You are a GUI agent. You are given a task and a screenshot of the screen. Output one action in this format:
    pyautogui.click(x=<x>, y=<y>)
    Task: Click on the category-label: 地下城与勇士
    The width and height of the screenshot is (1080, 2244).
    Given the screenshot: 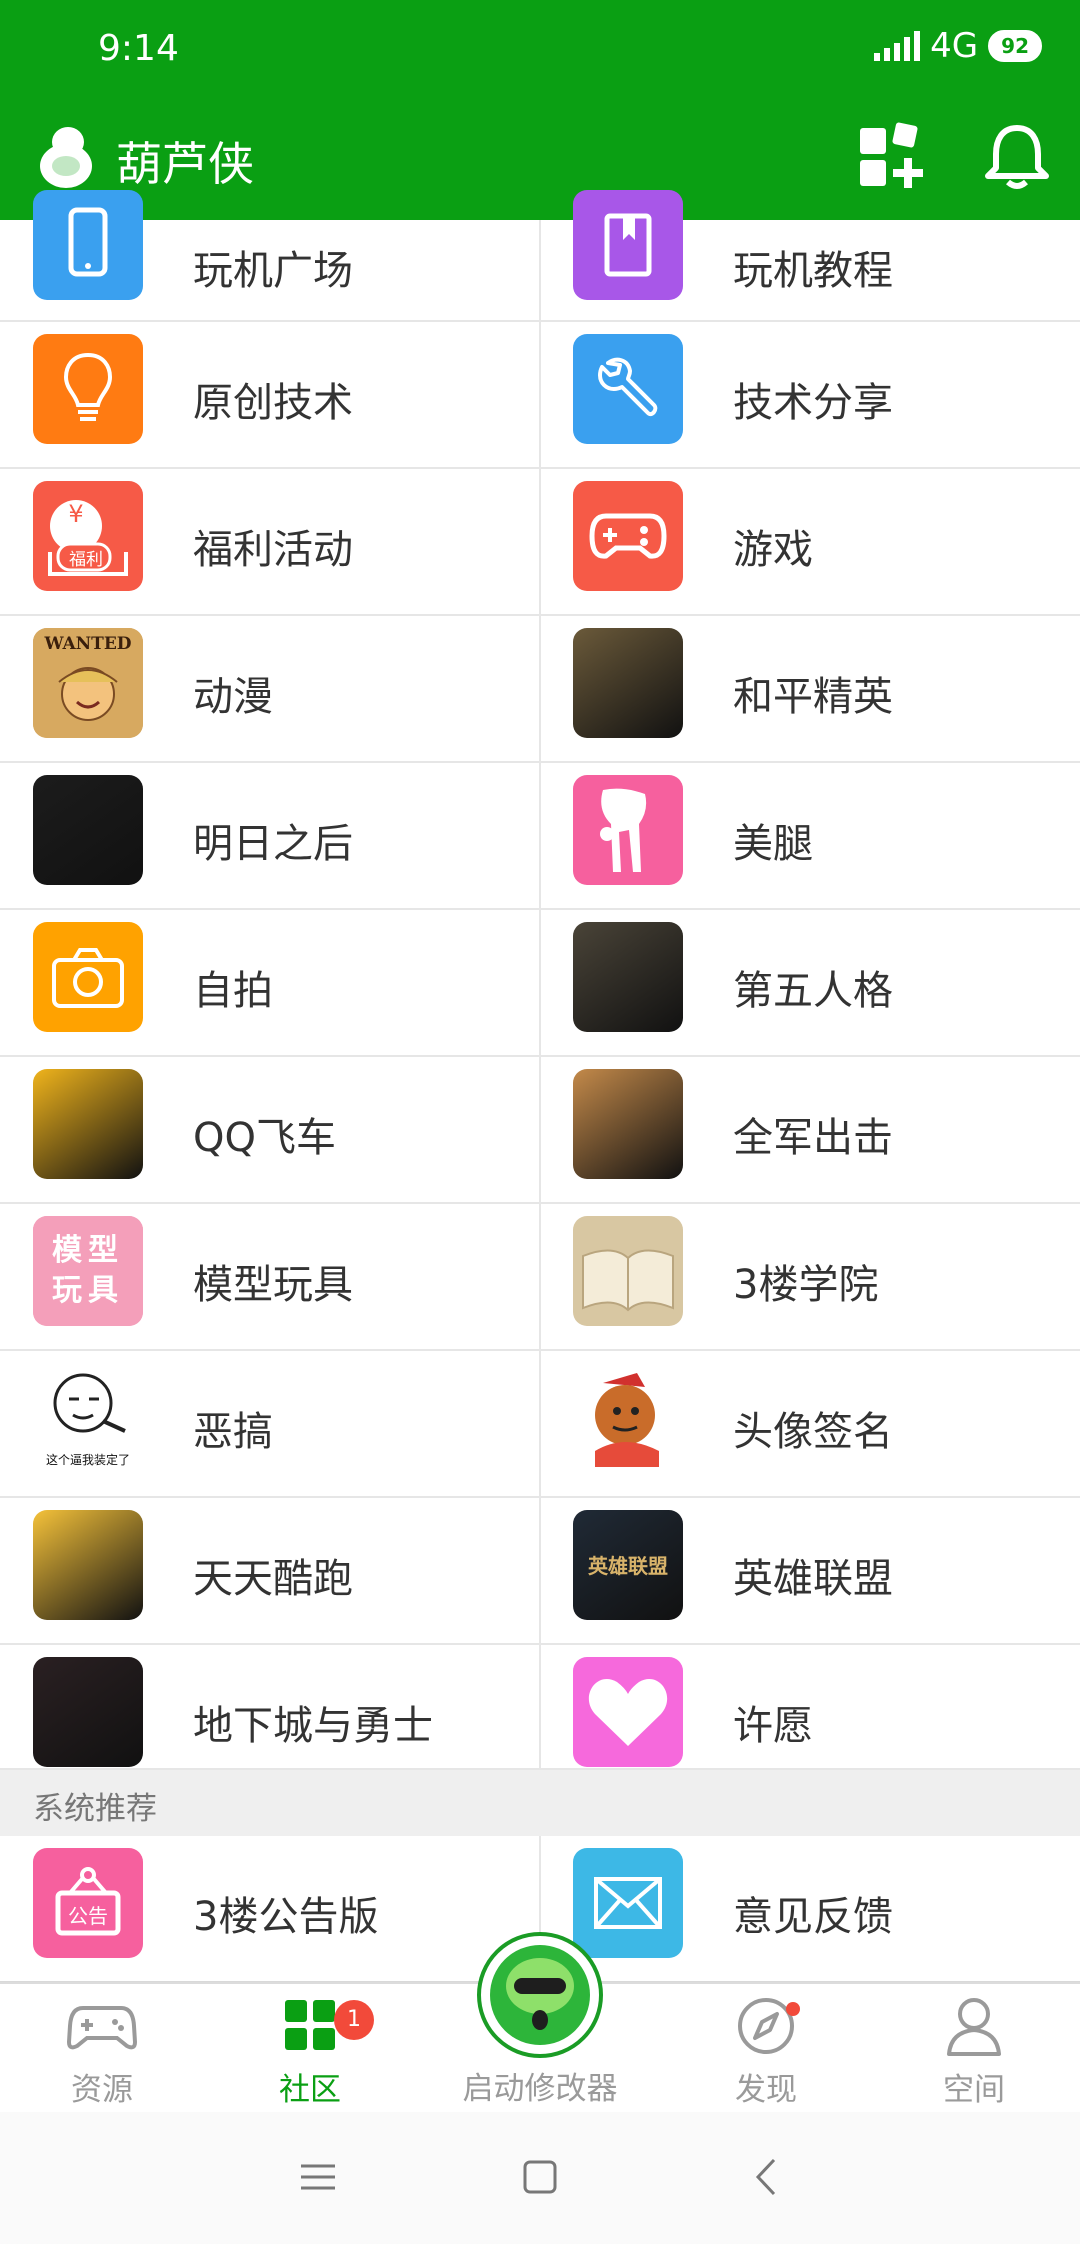 What is the action you would take?
    pyautogui.click(x=313, y=1726)
    